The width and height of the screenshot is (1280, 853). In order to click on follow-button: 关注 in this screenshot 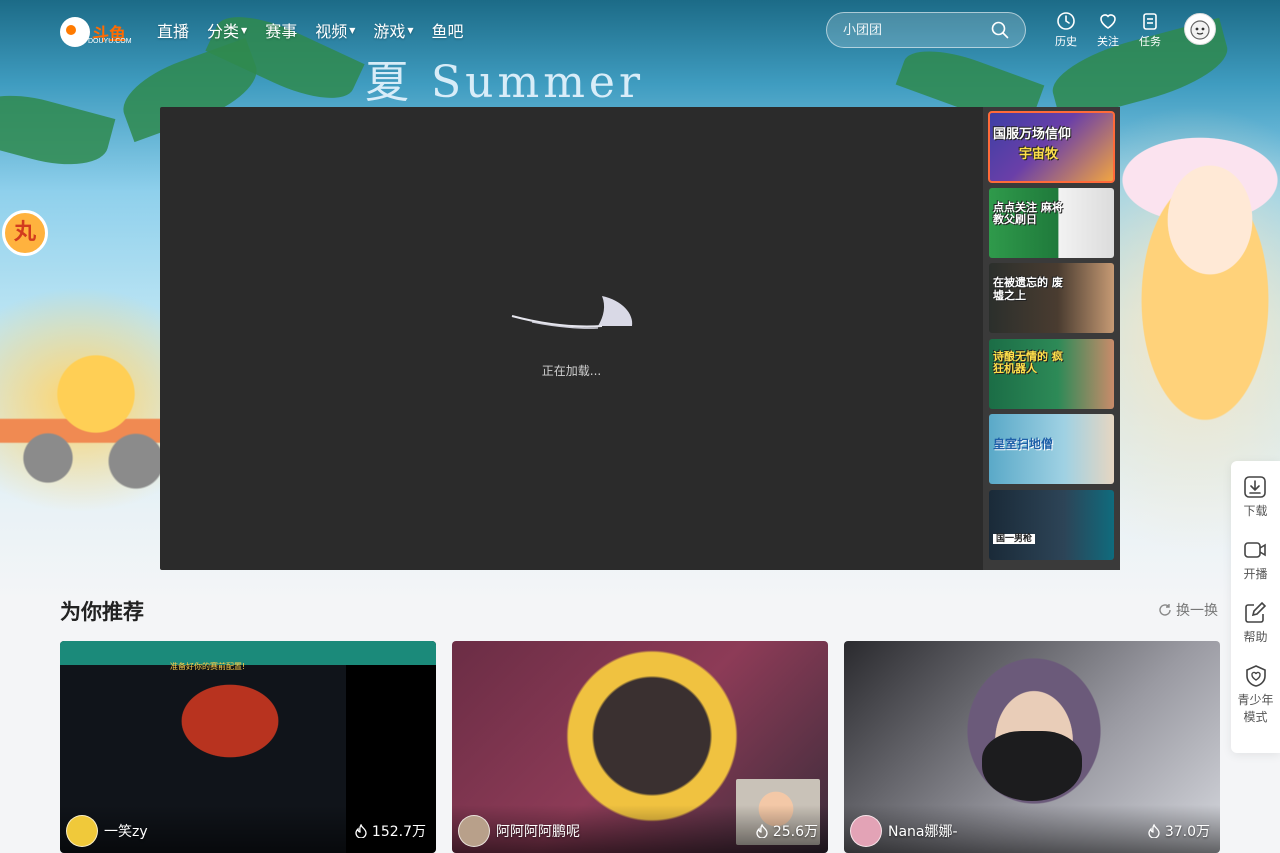, I will do `click(1108, 30)`.